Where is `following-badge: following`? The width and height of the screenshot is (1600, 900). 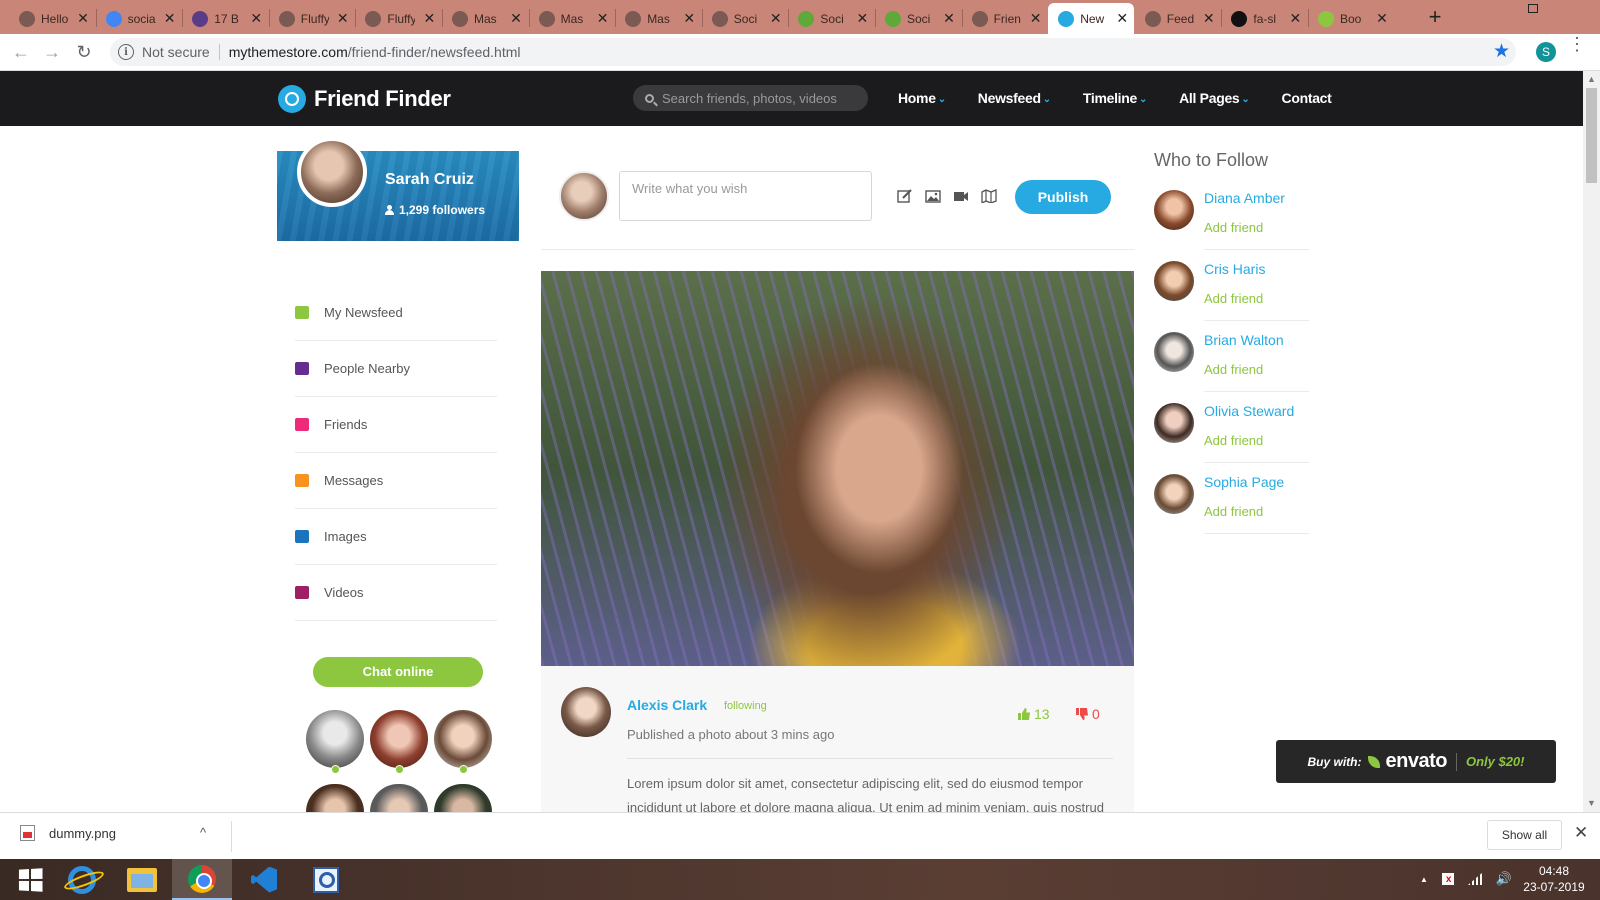
following-badge: following is located at coordinates (745, 706).